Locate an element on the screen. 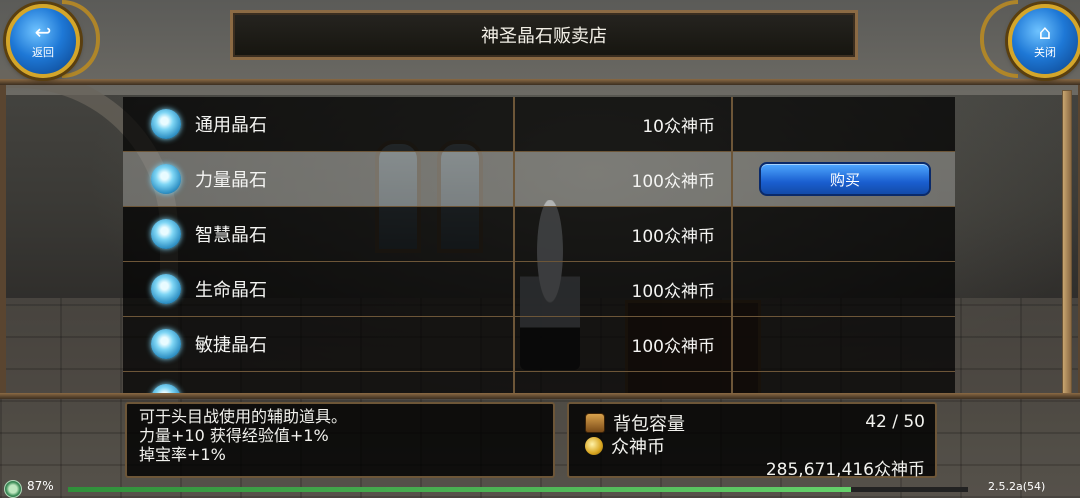  description-line: 可于头目战使用的辅助道具。 is located at coordinates (243, 416).